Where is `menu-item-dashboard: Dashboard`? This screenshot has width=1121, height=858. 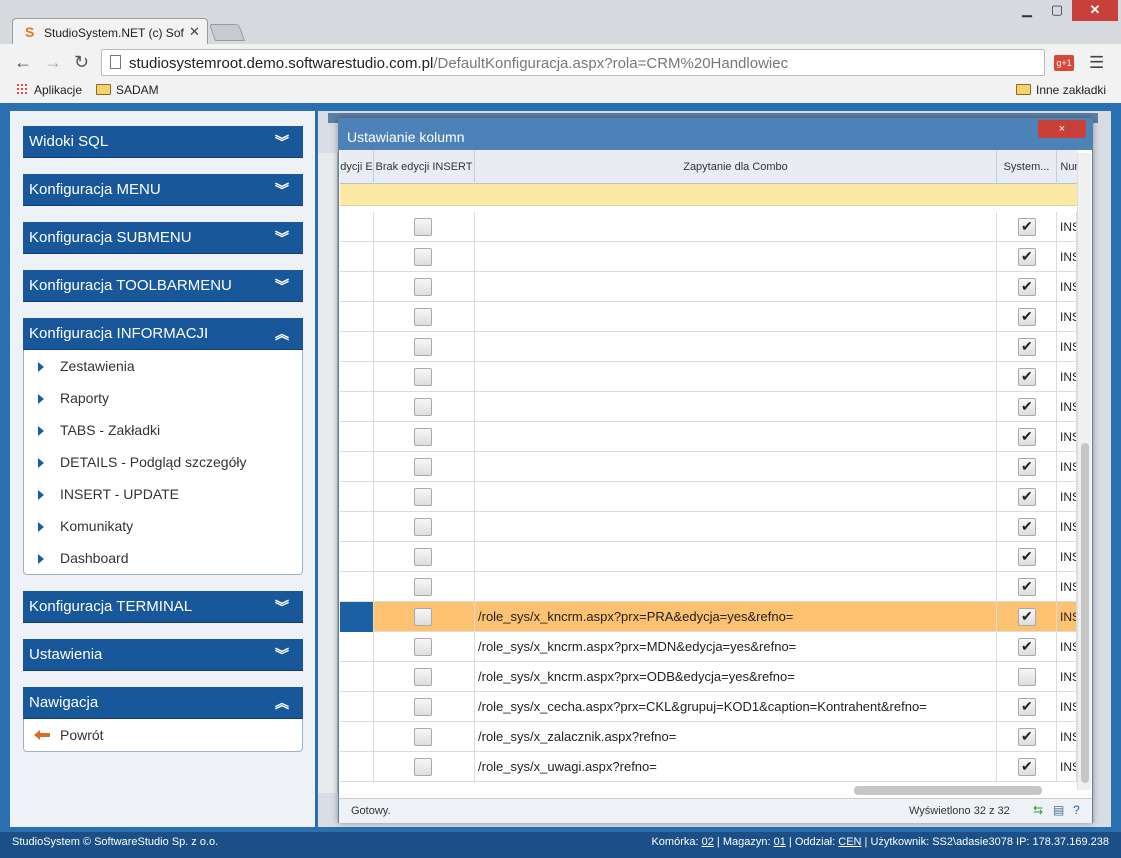 menu-item-dashboard: Dashboard is located at coordinates (163, 558).